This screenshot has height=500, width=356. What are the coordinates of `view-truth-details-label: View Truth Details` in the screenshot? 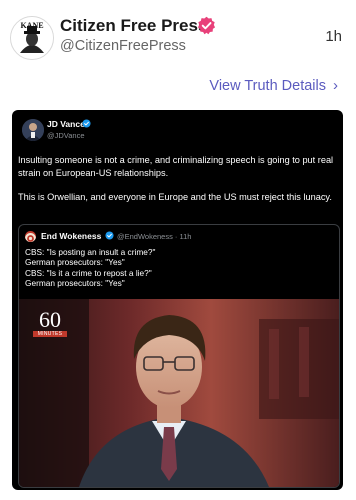 It's located at (267, 86).